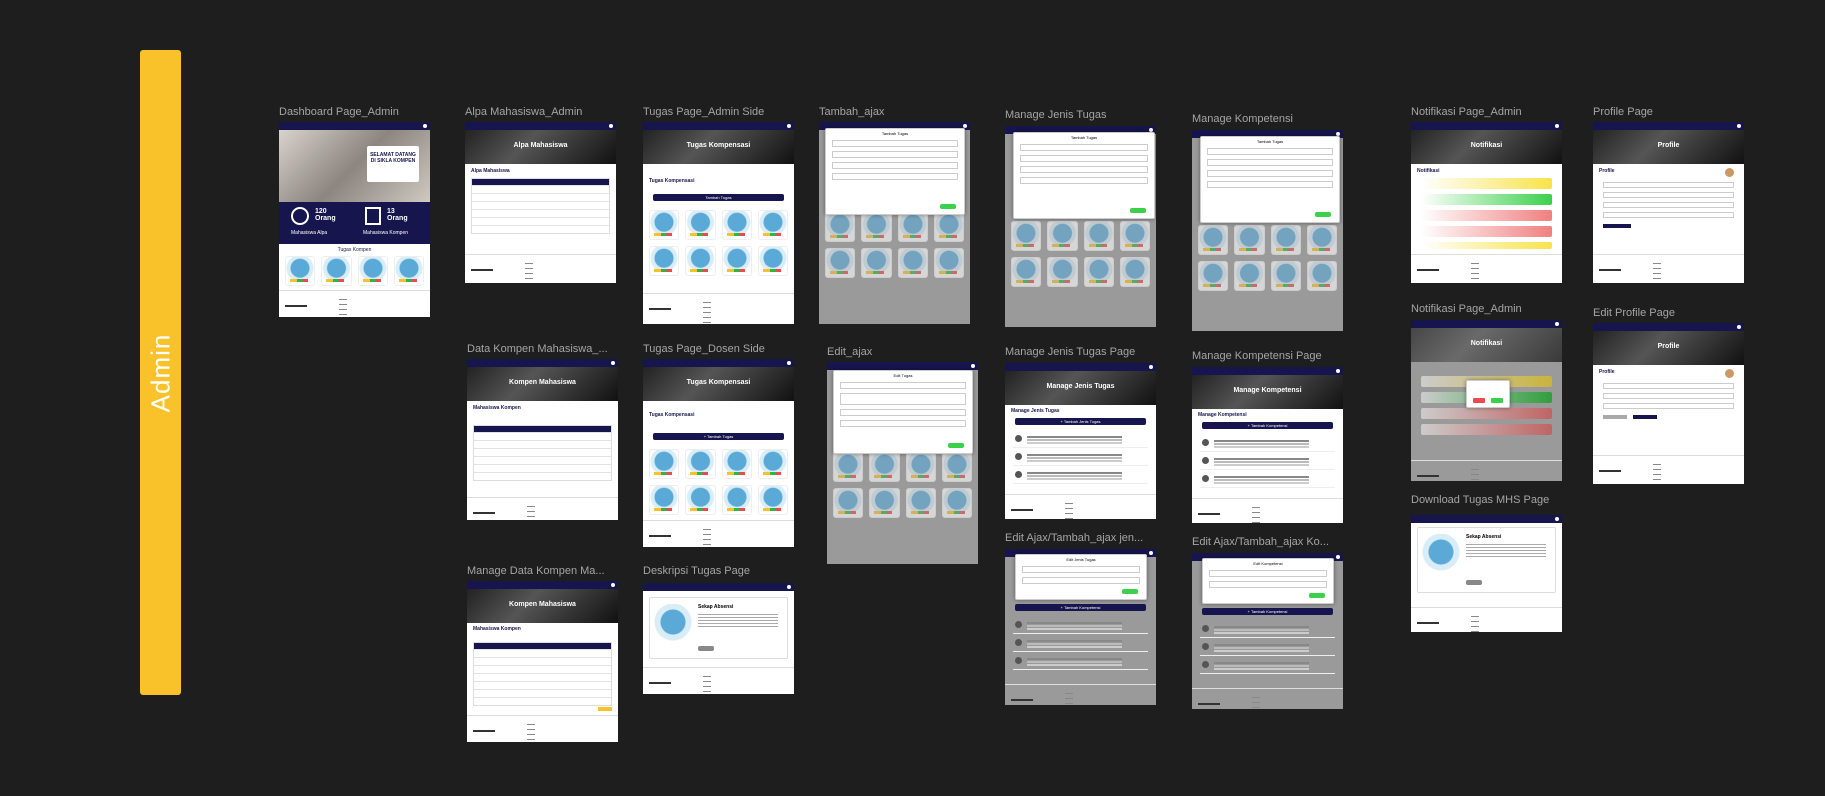 This screenshot has width=1825, height=796. I want to click on frame-profile: Profile Profile, so click(1668, 202).